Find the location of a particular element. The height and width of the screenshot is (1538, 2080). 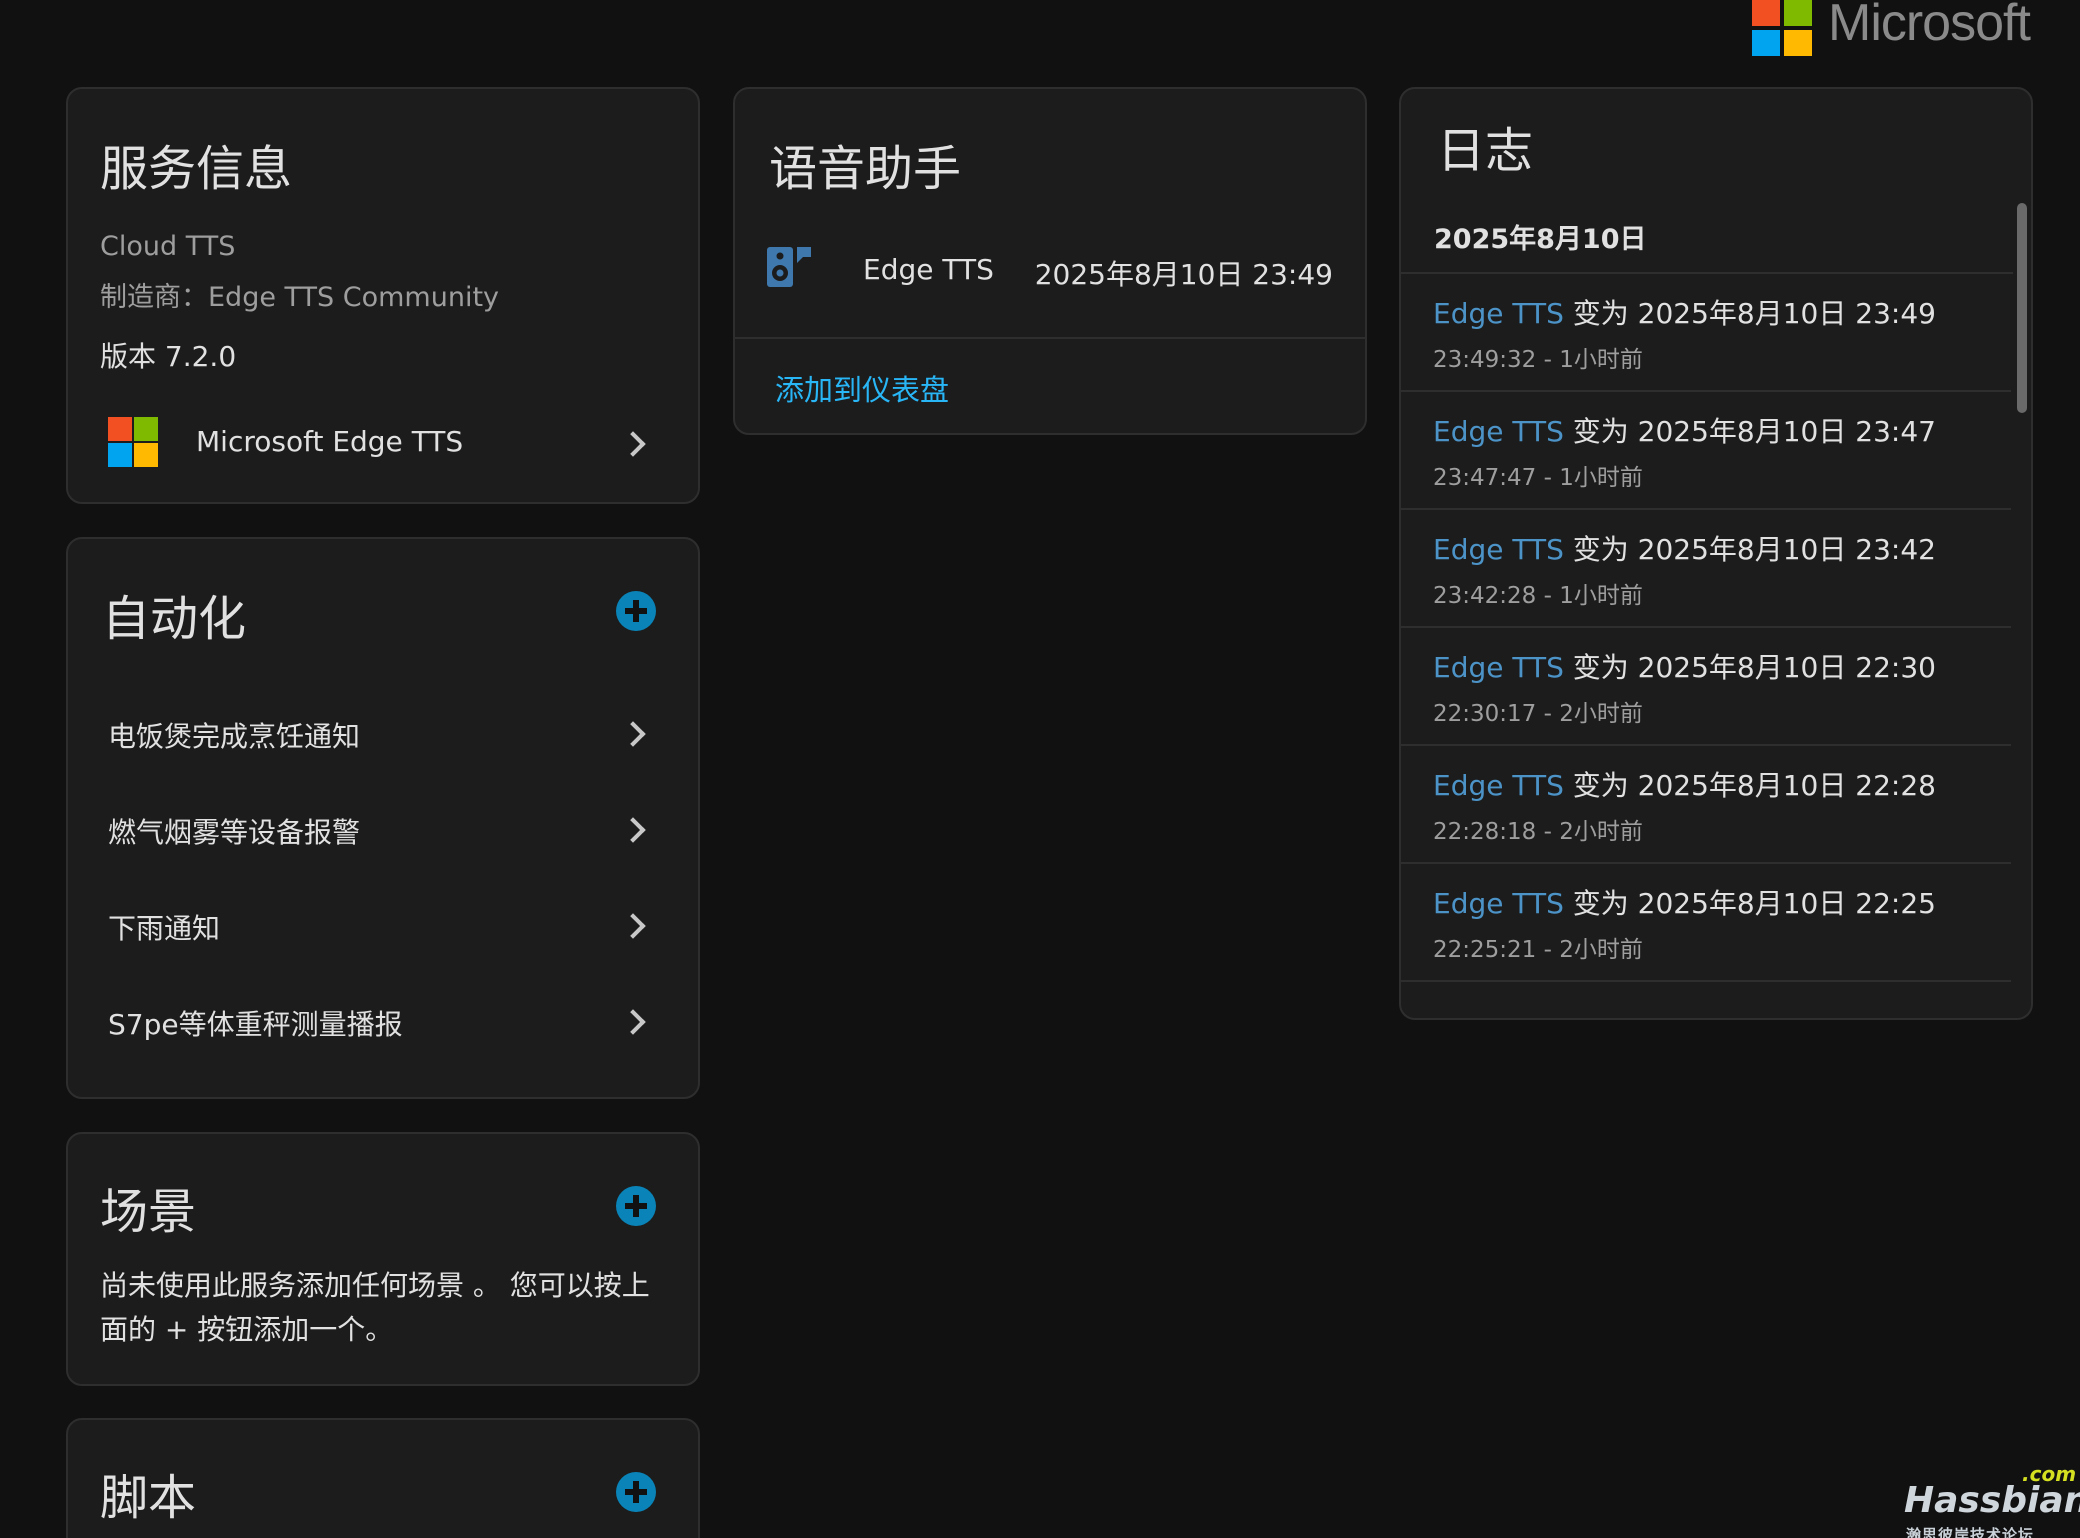

automation-item: S7pe等体重秤测量播报 is located at coordinates (383, 1019).